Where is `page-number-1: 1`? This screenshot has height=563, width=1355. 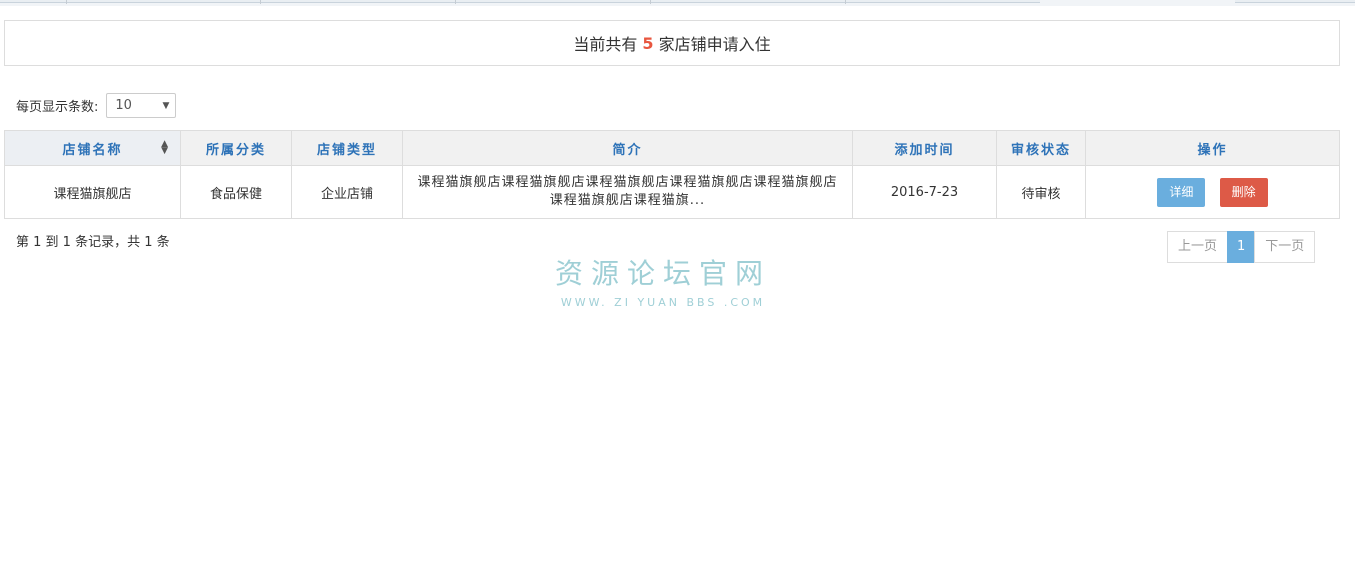 page-number-1: 1 is located at coordinates (1241, 247).